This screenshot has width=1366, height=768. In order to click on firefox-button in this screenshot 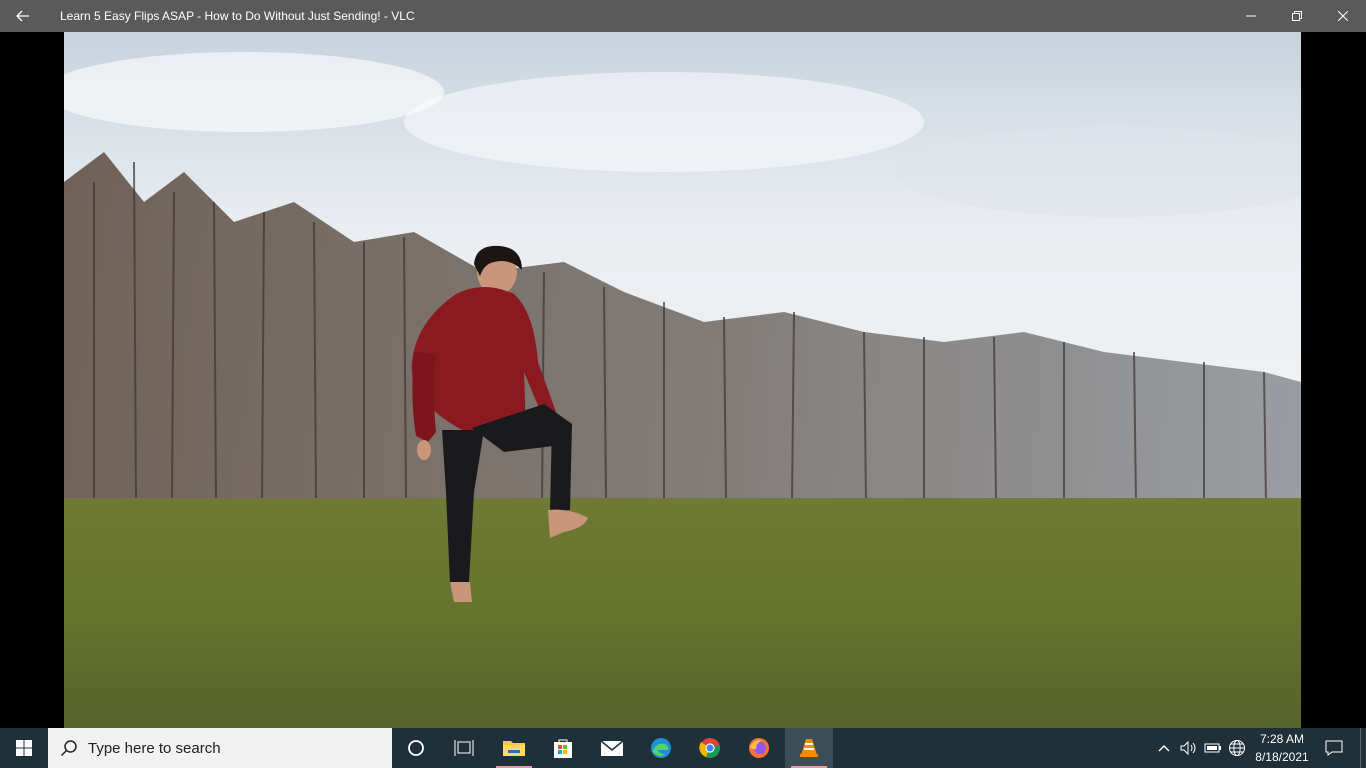, I will do `click(759, 748)`.